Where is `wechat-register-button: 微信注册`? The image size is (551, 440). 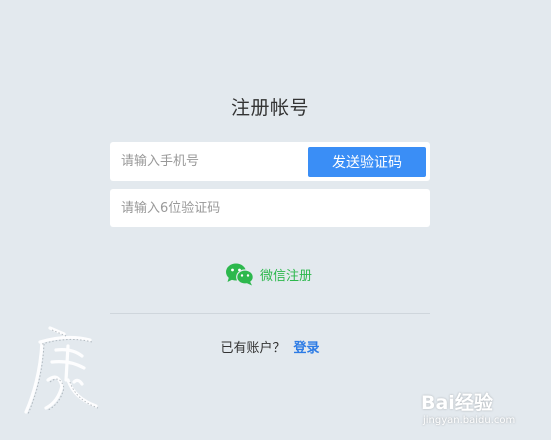
wechat-register-button: 微信注册 is located at coordinates (268, 274).